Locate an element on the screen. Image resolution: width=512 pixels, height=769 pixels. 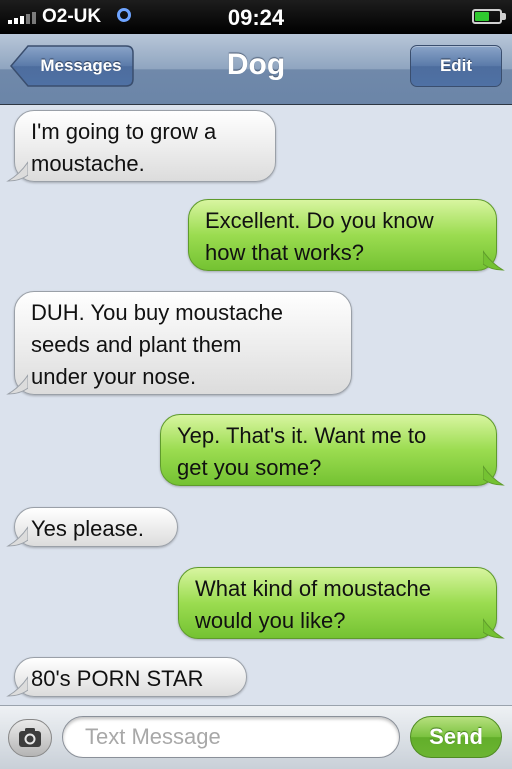
message-line: Yep. That's it. Want me to is located at coordinates (302, 435).